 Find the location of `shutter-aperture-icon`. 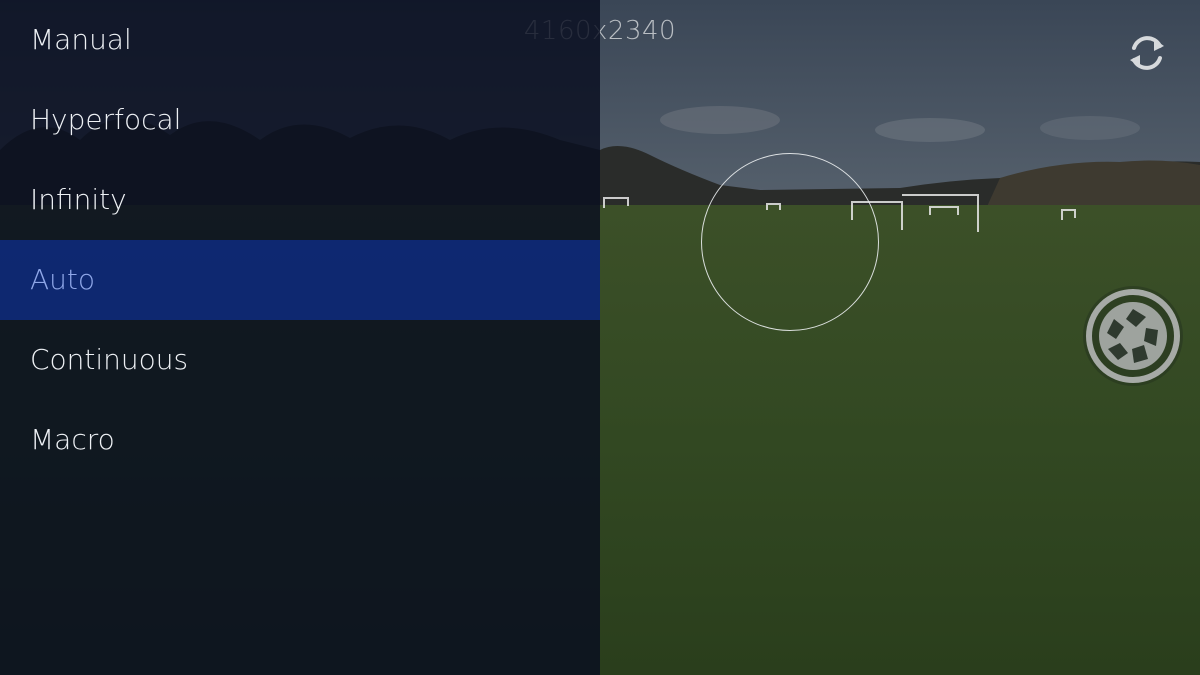

shutter-aperture-icon is located at coordinates (1133, 336).